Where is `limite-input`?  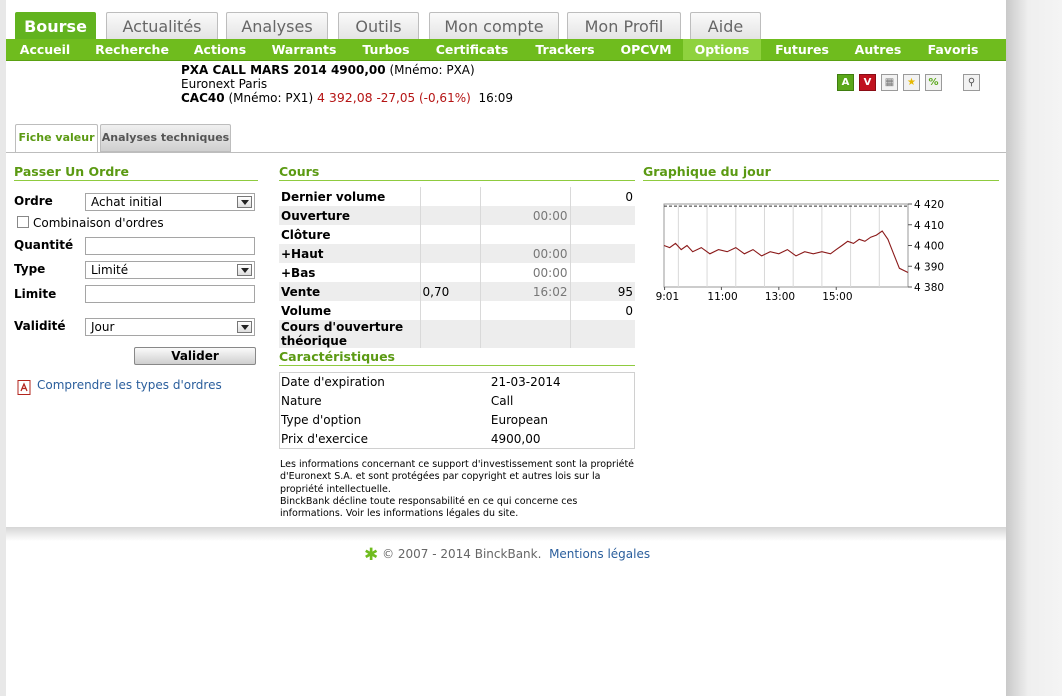
limite-input is located at coordinates (170, 294).